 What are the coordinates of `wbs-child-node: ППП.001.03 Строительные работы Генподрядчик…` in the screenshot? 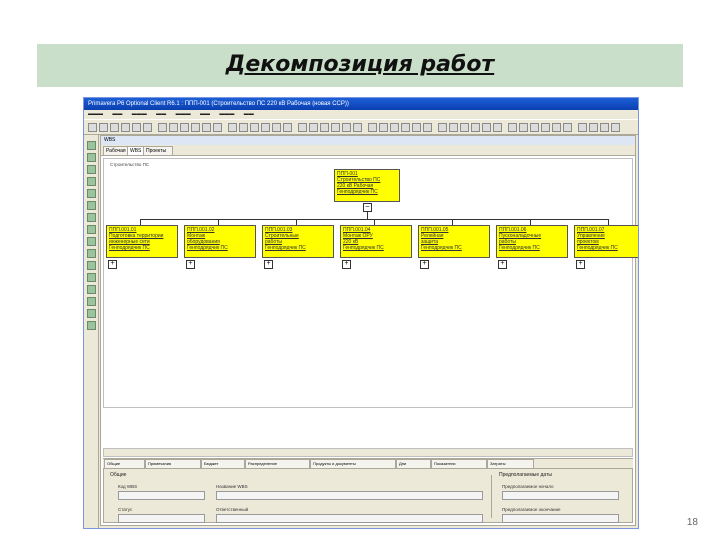 It's located at (298, 241).